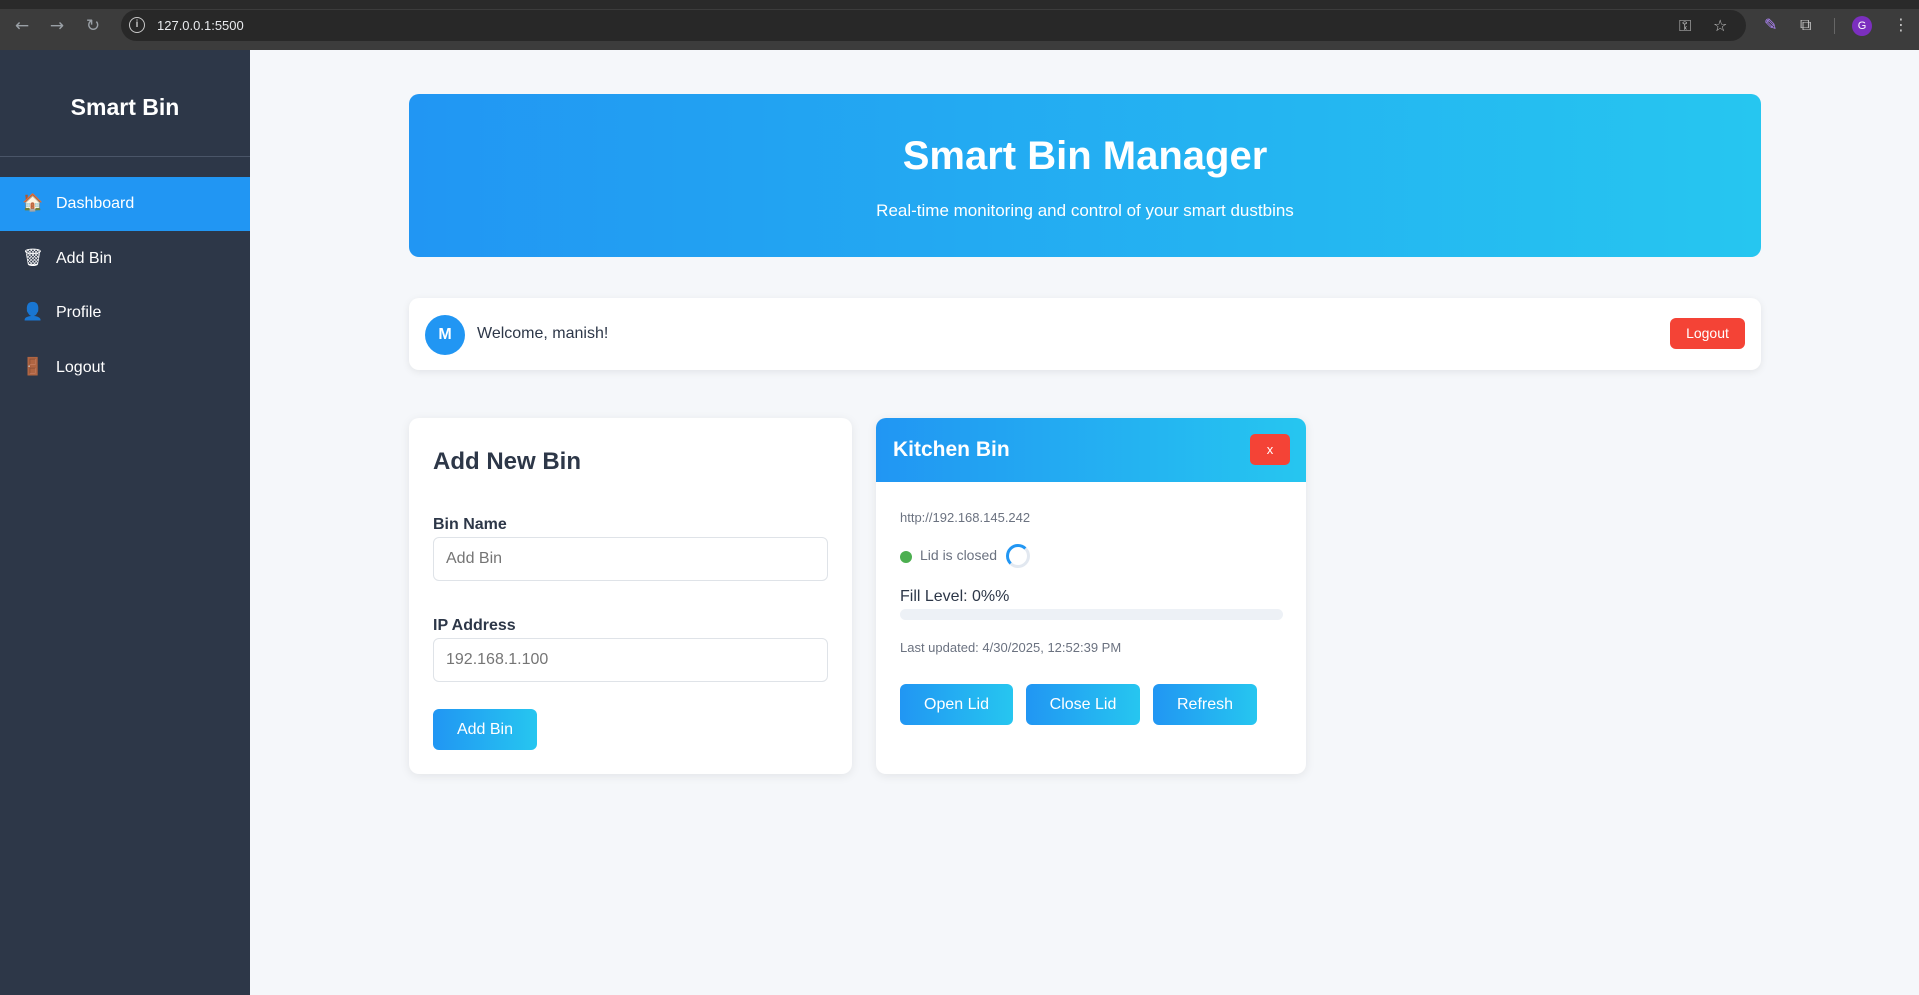  Describe the element at coordinates (1834, 26) in the screenshot. I see `toolbar-divider` at that location.